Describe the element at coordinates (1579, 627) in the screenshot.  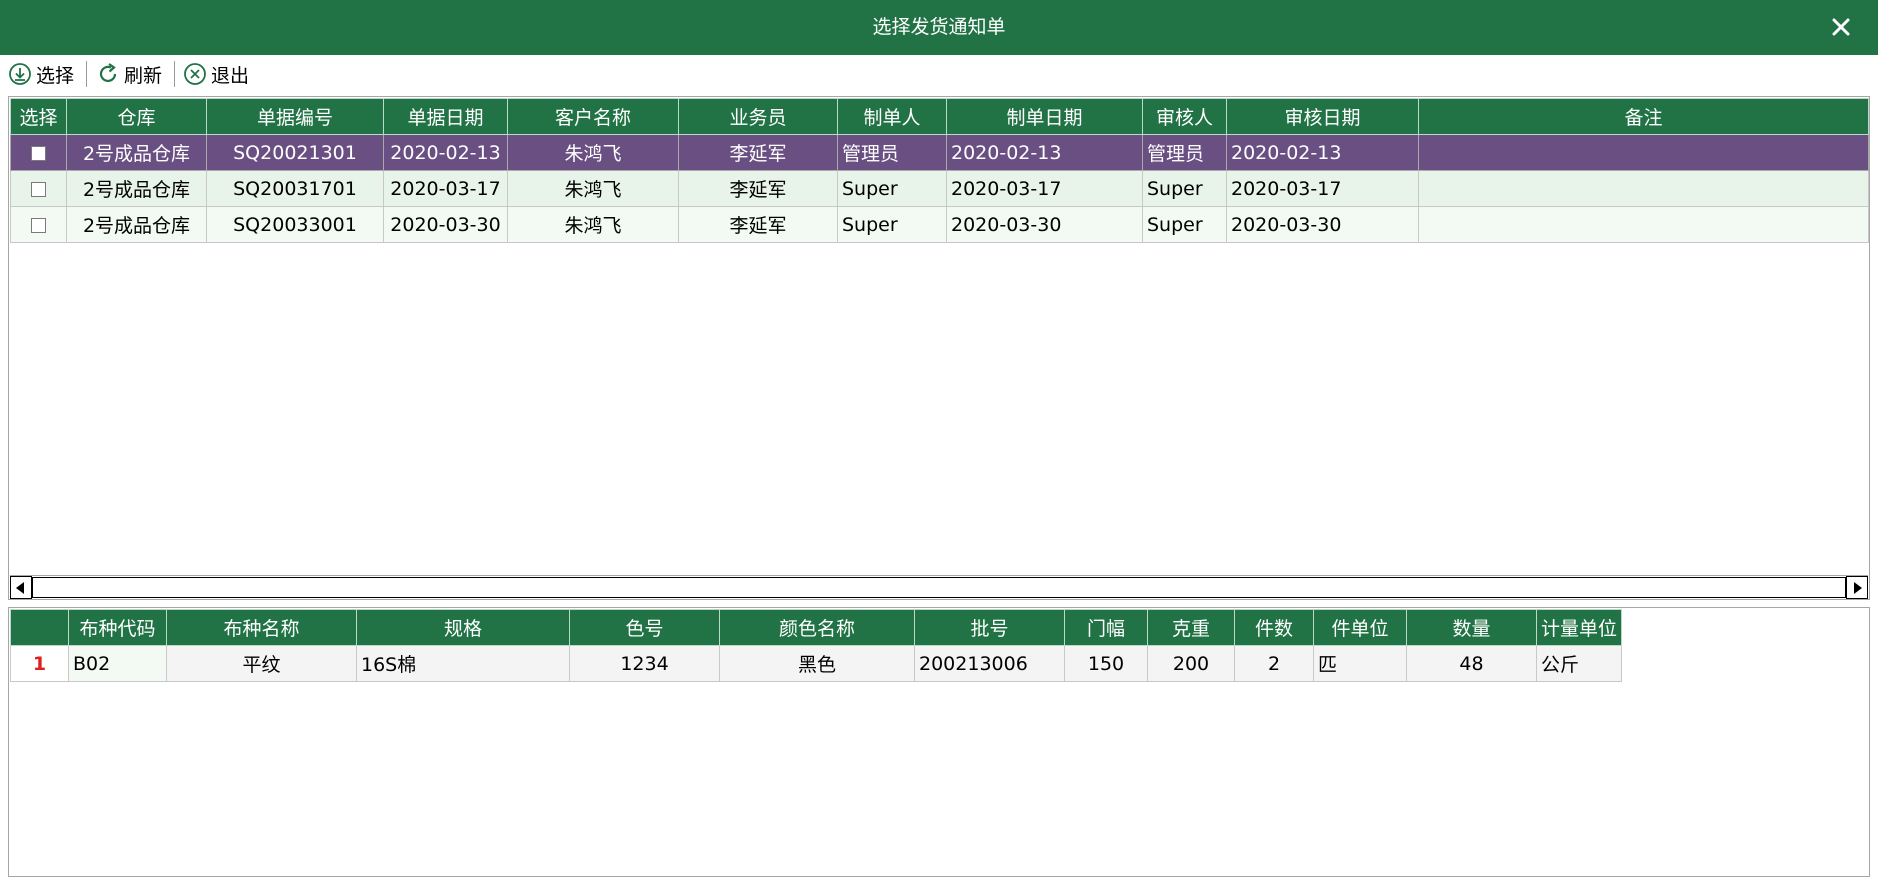
I see `col-header: 计量单位` at that location.